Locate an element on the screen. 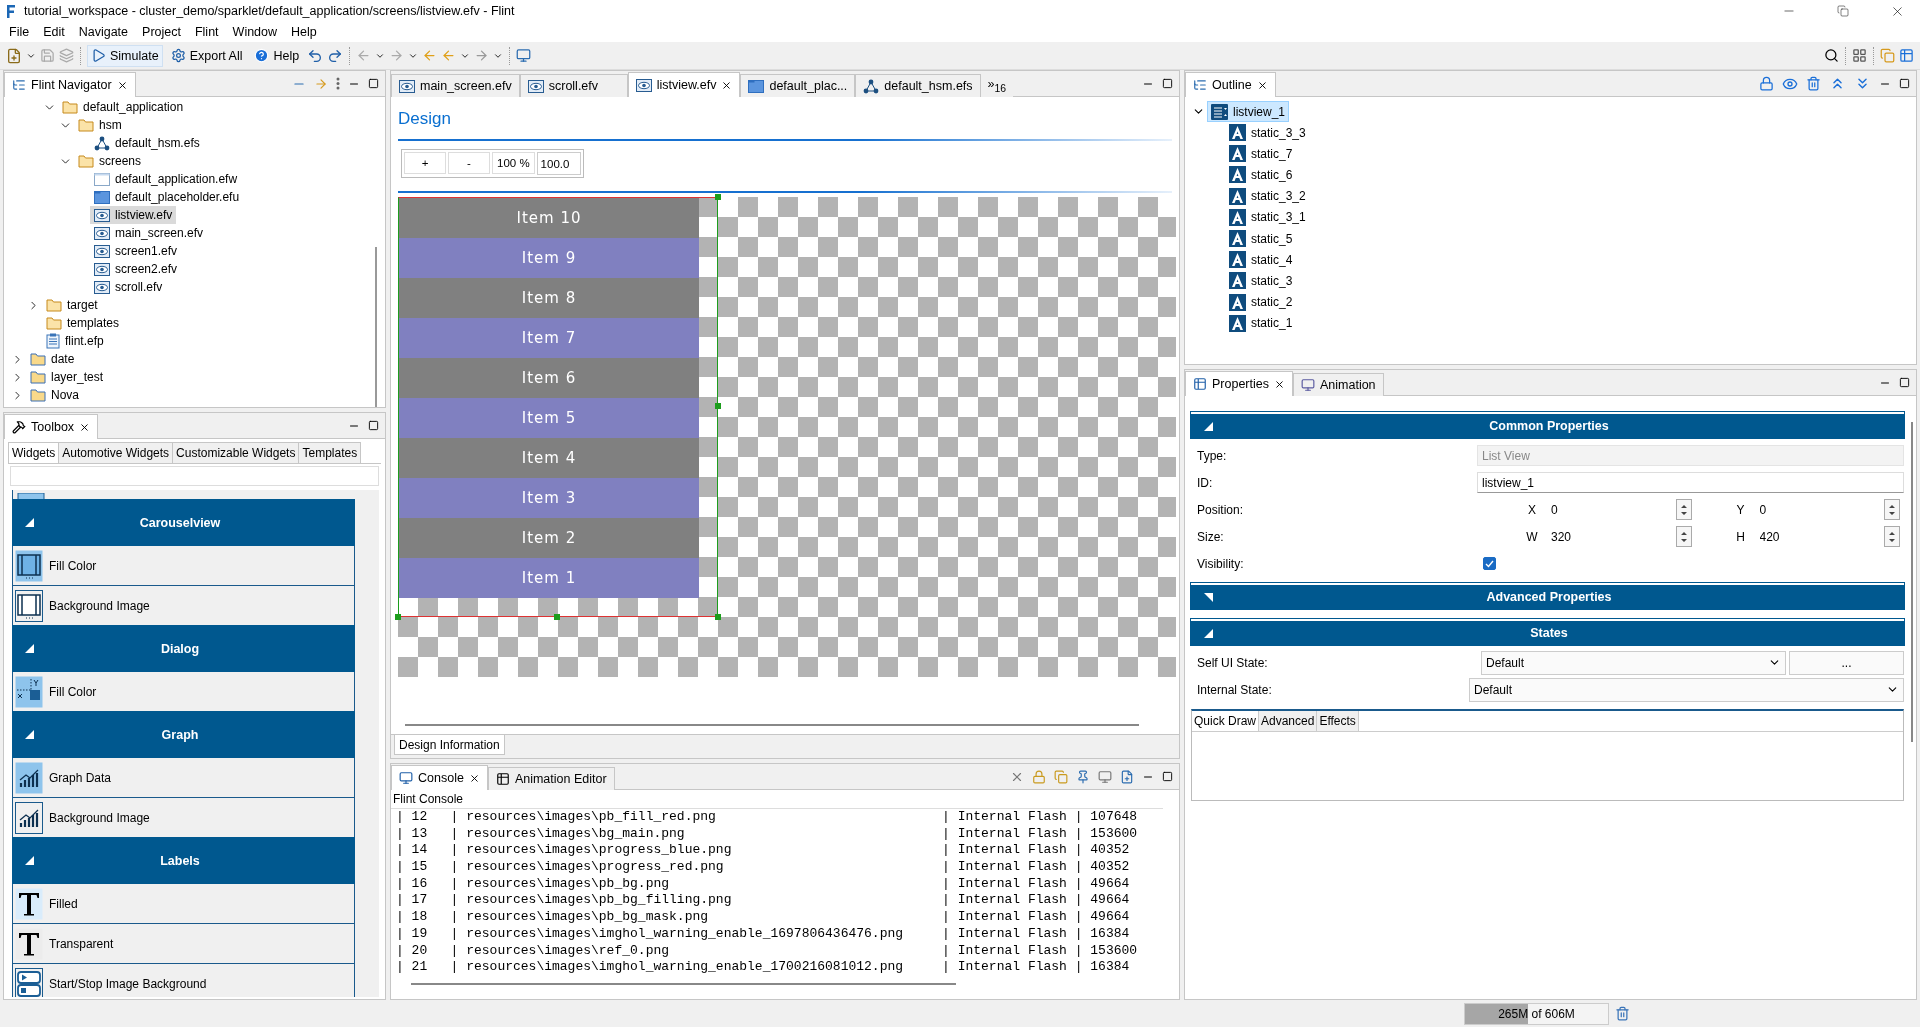  tab: Automotive Widgets is located at coordinates (116, 452).